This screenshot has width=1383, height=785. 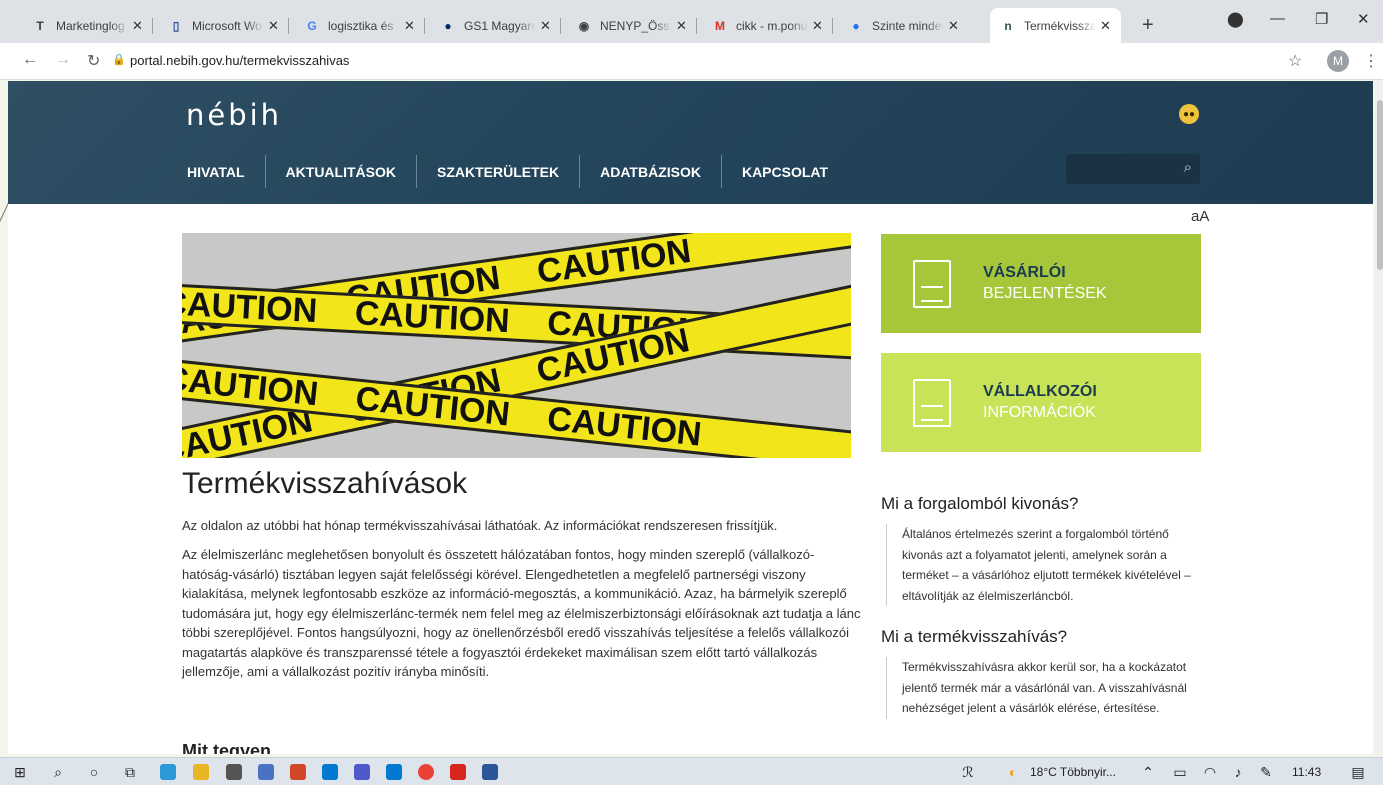 I want to click on tab-szinte-minden: ● Szinte minden ✕, so click(x=903, y=25).